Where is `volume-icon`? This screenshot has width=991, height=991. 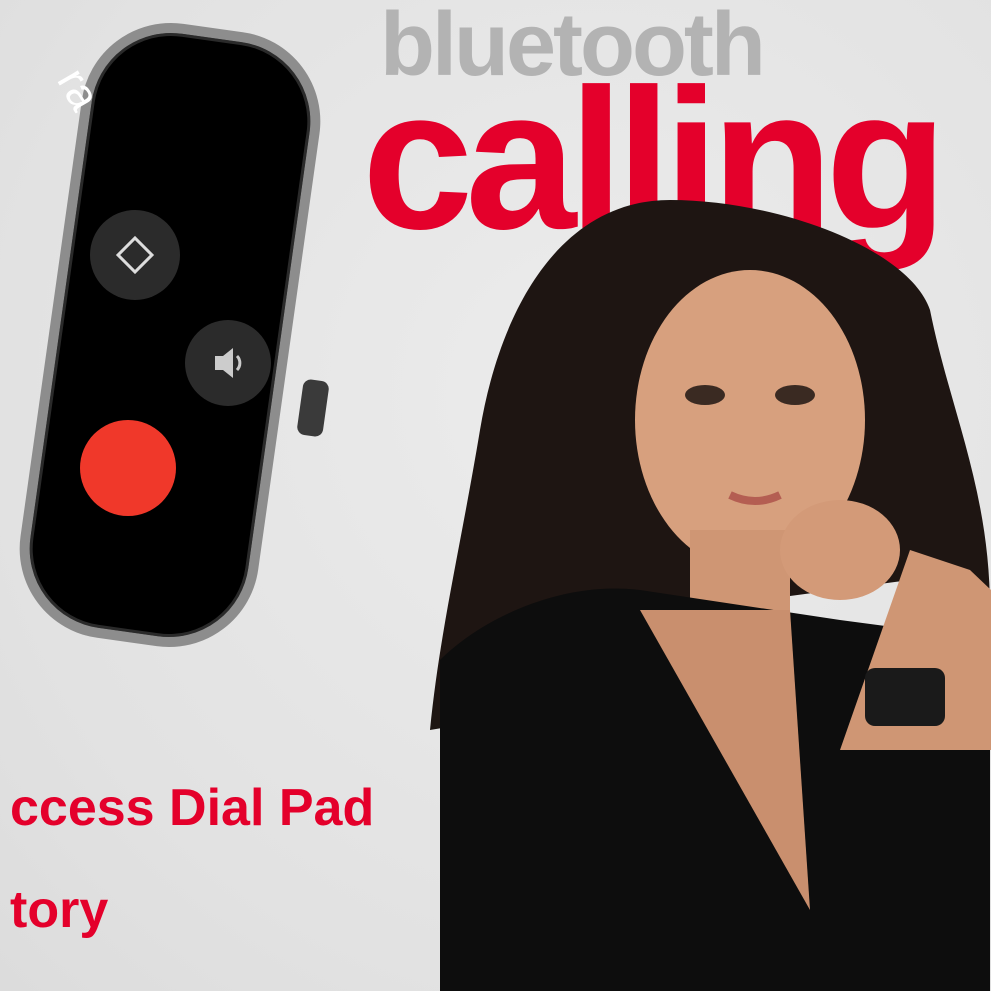
volume-icon is located at coordinates (228, 363).